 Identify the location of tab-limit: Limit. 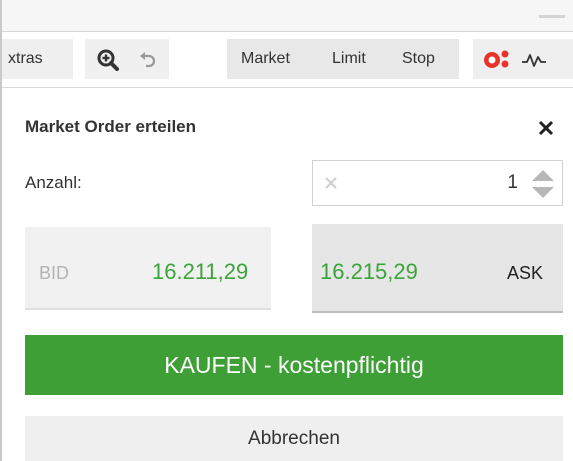
(349, 59).